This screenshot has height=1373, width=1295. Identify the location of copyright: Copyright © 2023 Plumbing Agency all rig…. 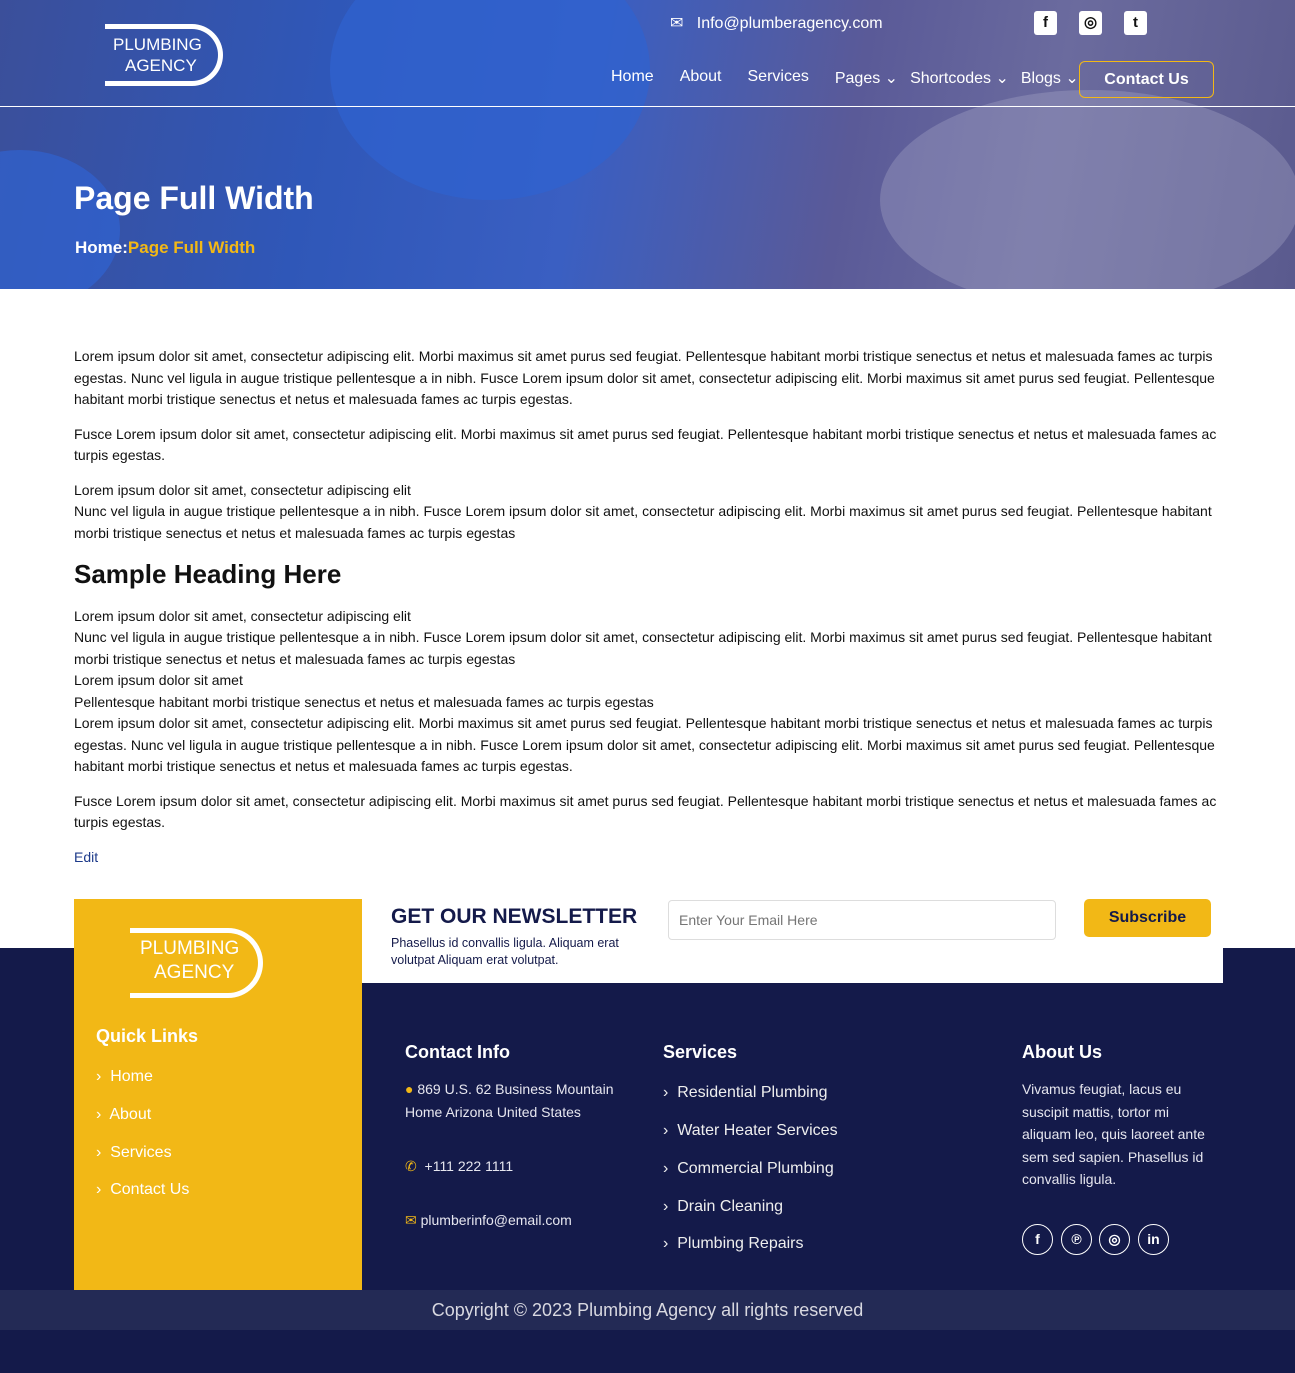
(647, 1310).